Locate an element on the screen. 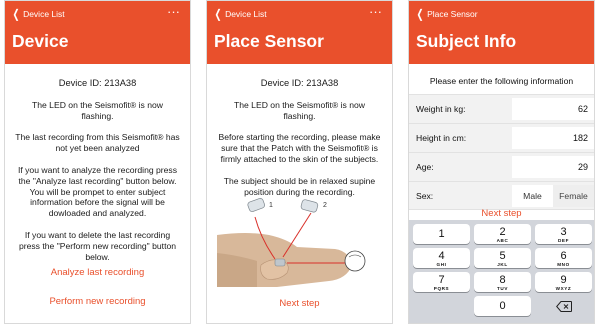 The height and width of the screenshot is (324, 599). key-8: 8 TUV is located at coordinates (502, 282).